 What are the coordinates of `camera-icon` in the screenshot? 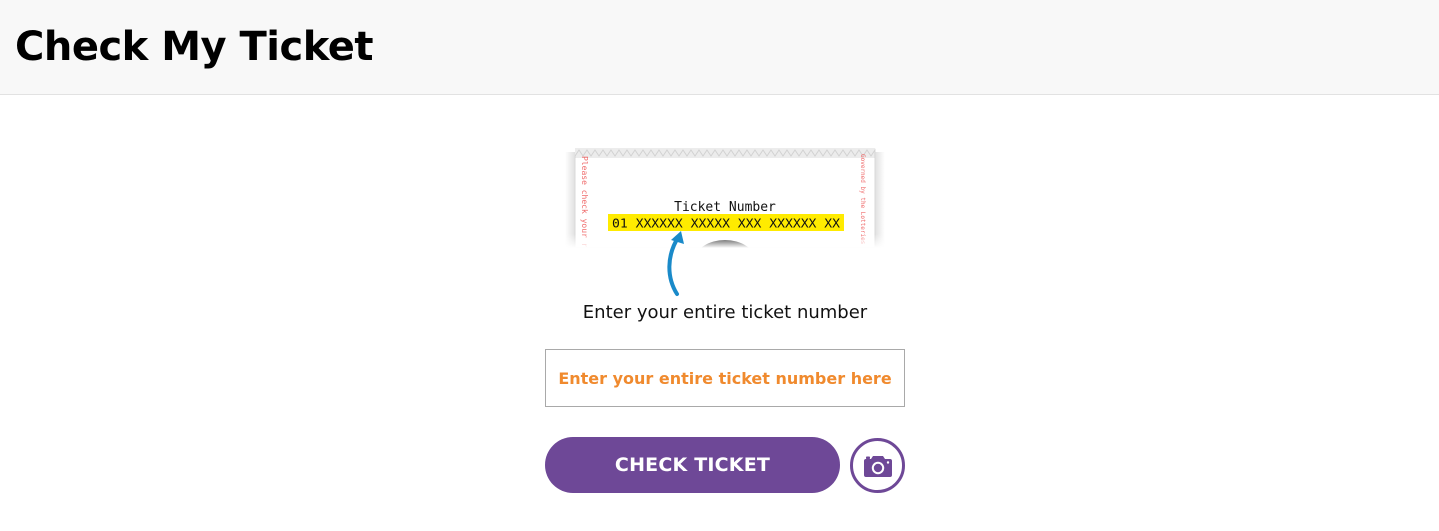 It's located at (877, 466).